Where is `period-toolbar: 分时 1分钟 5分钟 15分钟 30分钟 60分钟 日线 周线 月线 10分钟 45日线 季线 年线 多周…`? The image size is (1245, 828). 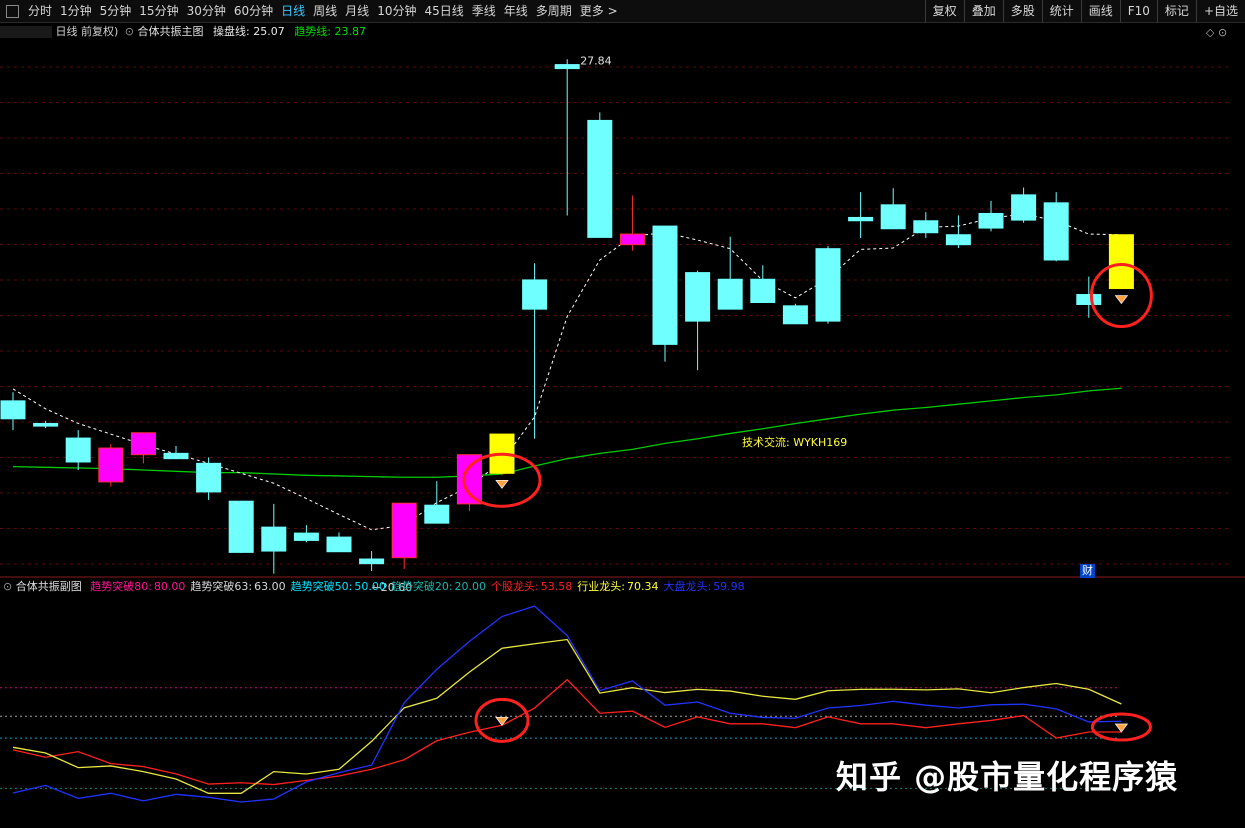
period-toolbar: 分时 1分钟 5分钟 15分钟 30分钟 60分钟 日线 周线 月线 10分钟 45日线 季线 年线 多周… is located at coordinates (622, 11).